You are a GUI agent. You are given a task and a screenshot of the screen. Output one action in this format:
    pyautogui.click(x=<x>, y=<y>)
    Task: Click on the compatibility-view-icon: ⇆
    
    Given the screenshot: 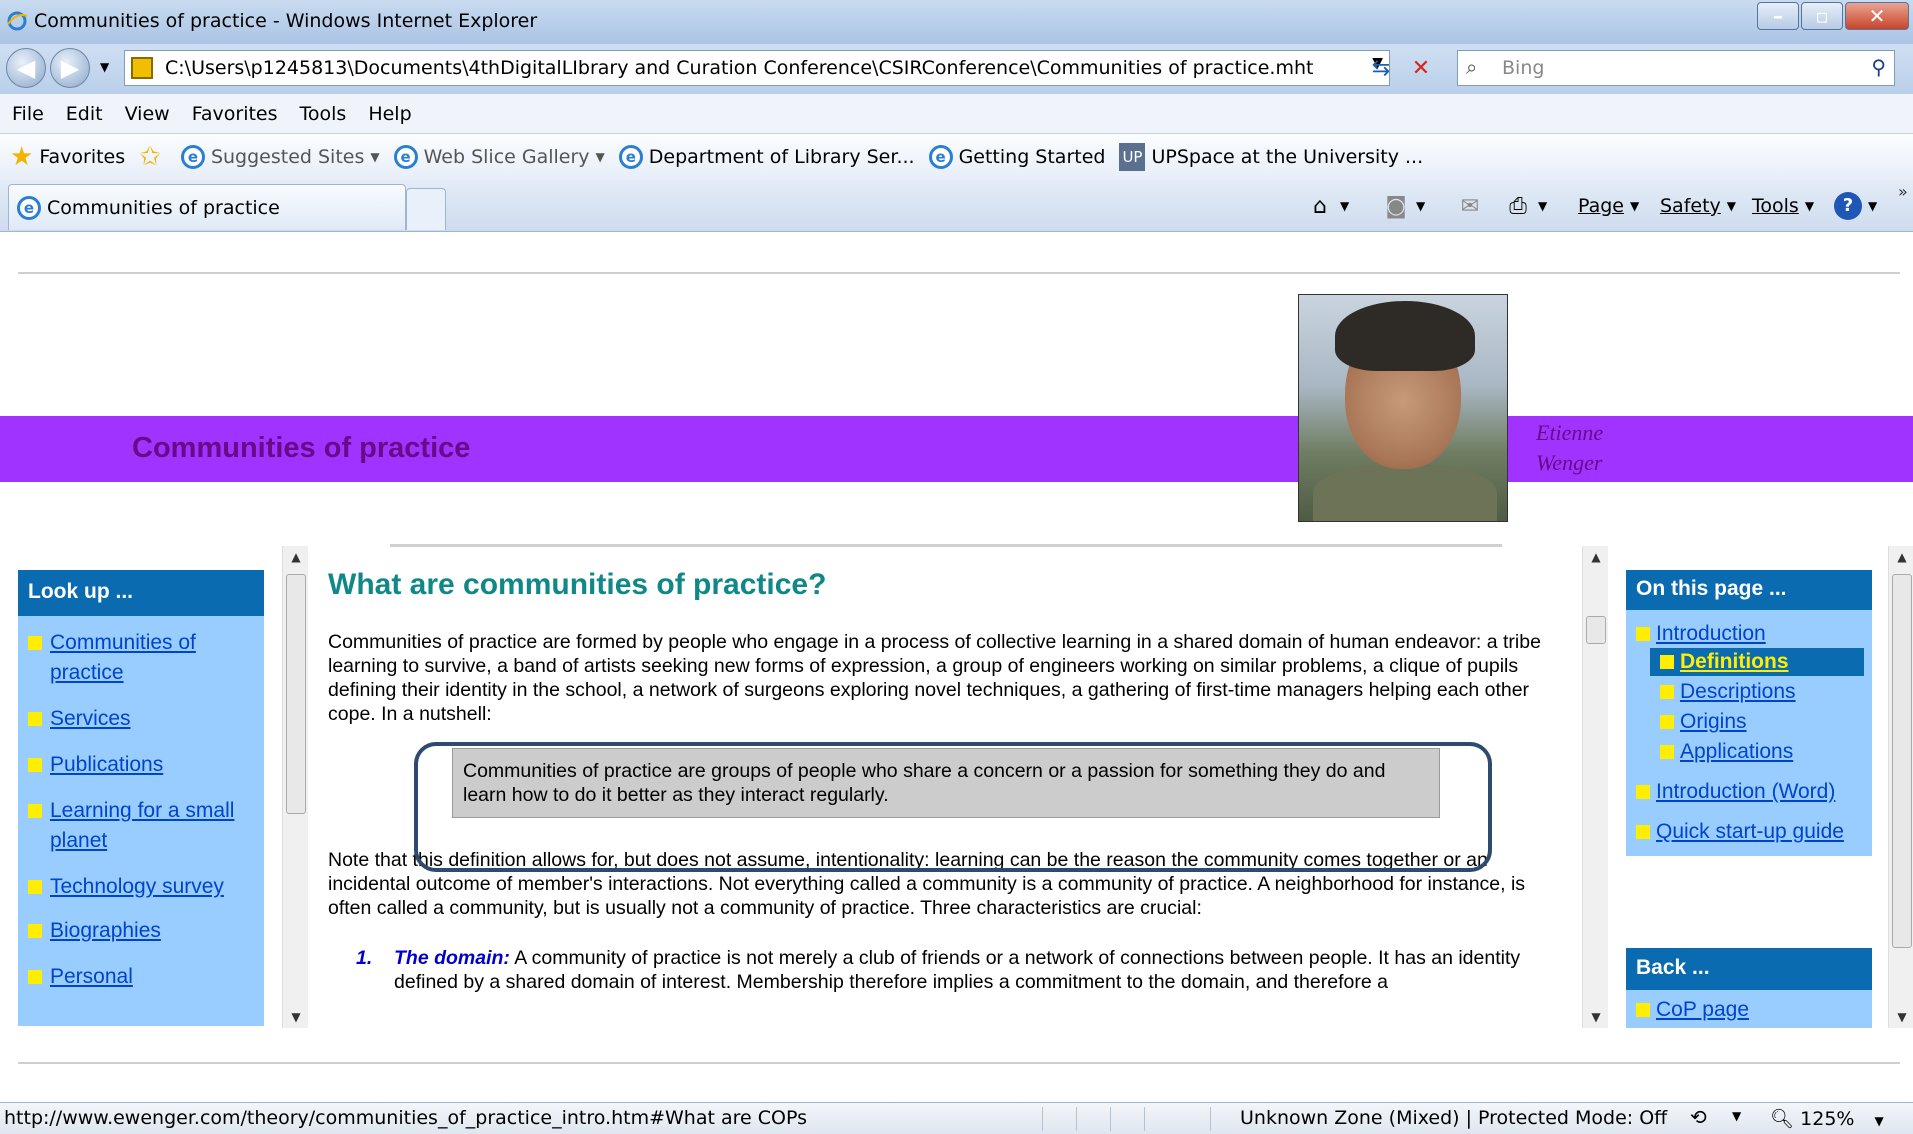 What is the action you would take?
    pyautogui.click(x=1381, y=68)
    